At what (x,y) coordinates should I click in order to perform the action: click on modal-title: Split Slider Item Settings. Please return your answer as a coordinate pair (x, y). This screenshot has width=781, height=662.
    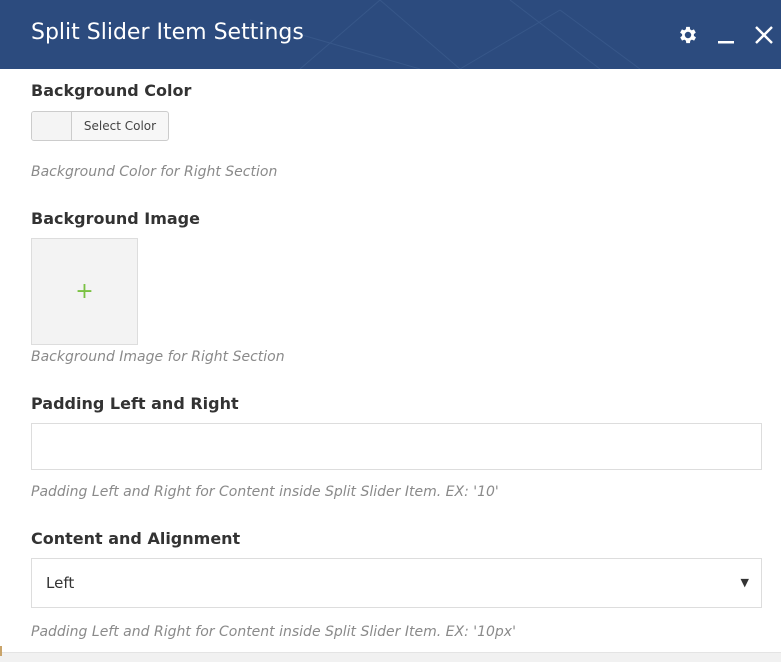
    Looking at the image, I should click on (167, 32).